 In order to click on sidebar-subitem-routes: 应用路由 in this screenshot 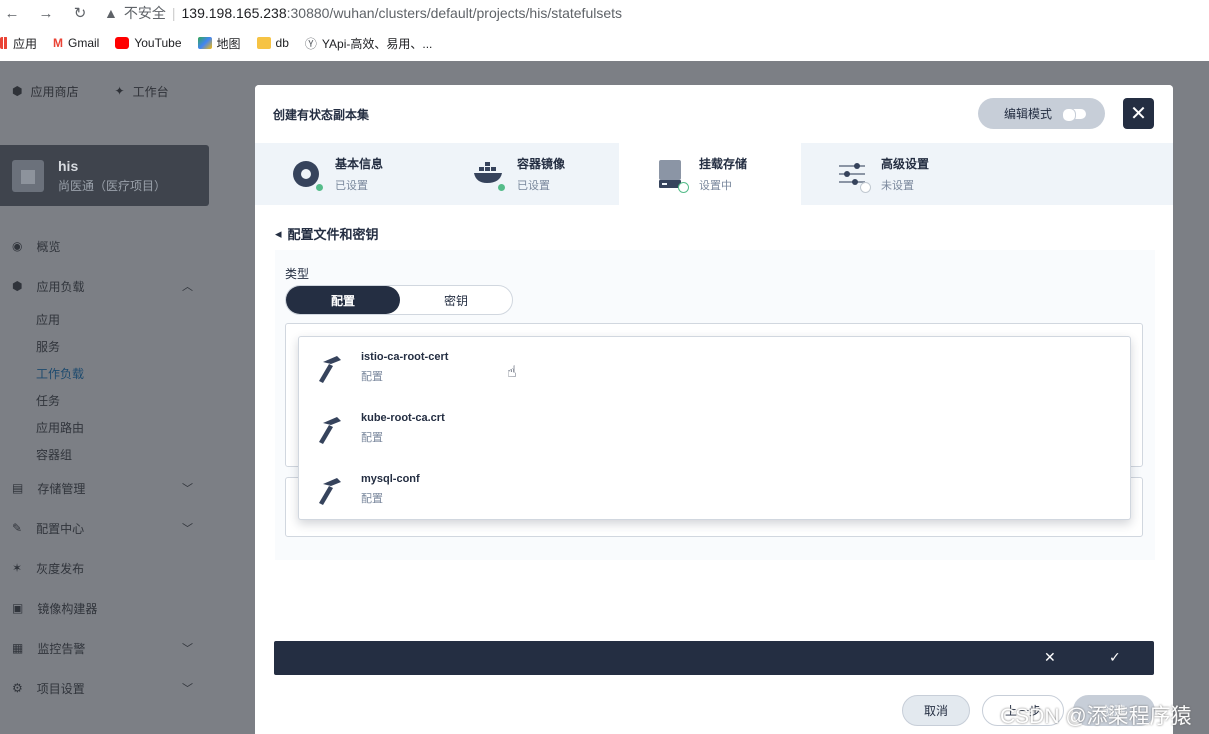, I will do `click(104, 427)`.